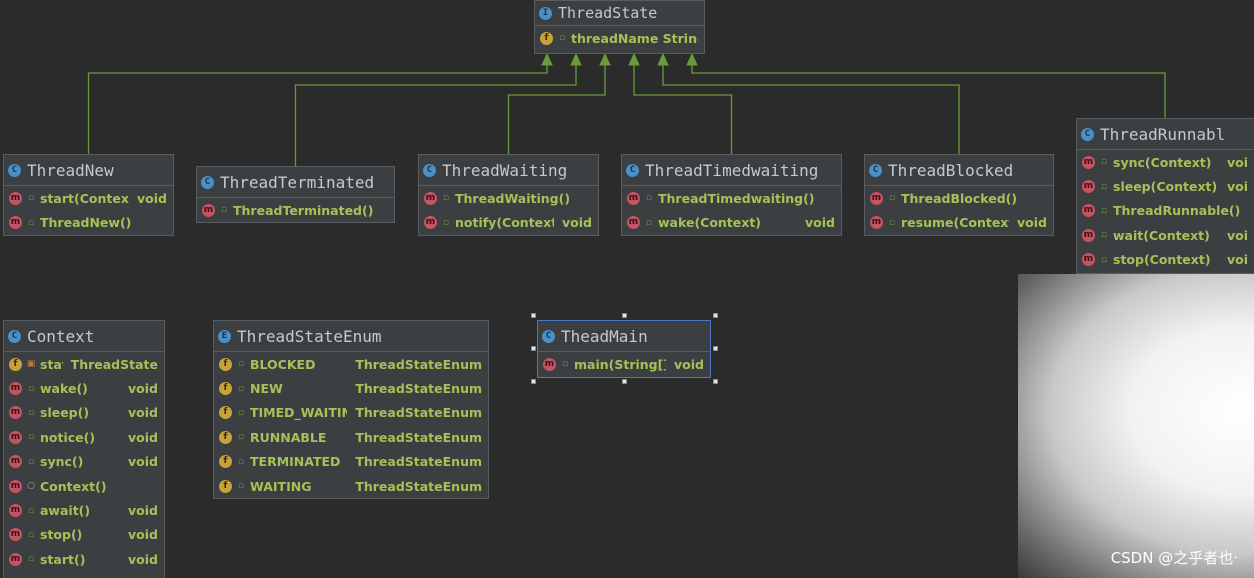 This screenshot has height=578, width=1254. Describe the element at coordinates (295, 210) in the screenshot. I see `method-row: m ▫ ThreadTerminated()` at that location.